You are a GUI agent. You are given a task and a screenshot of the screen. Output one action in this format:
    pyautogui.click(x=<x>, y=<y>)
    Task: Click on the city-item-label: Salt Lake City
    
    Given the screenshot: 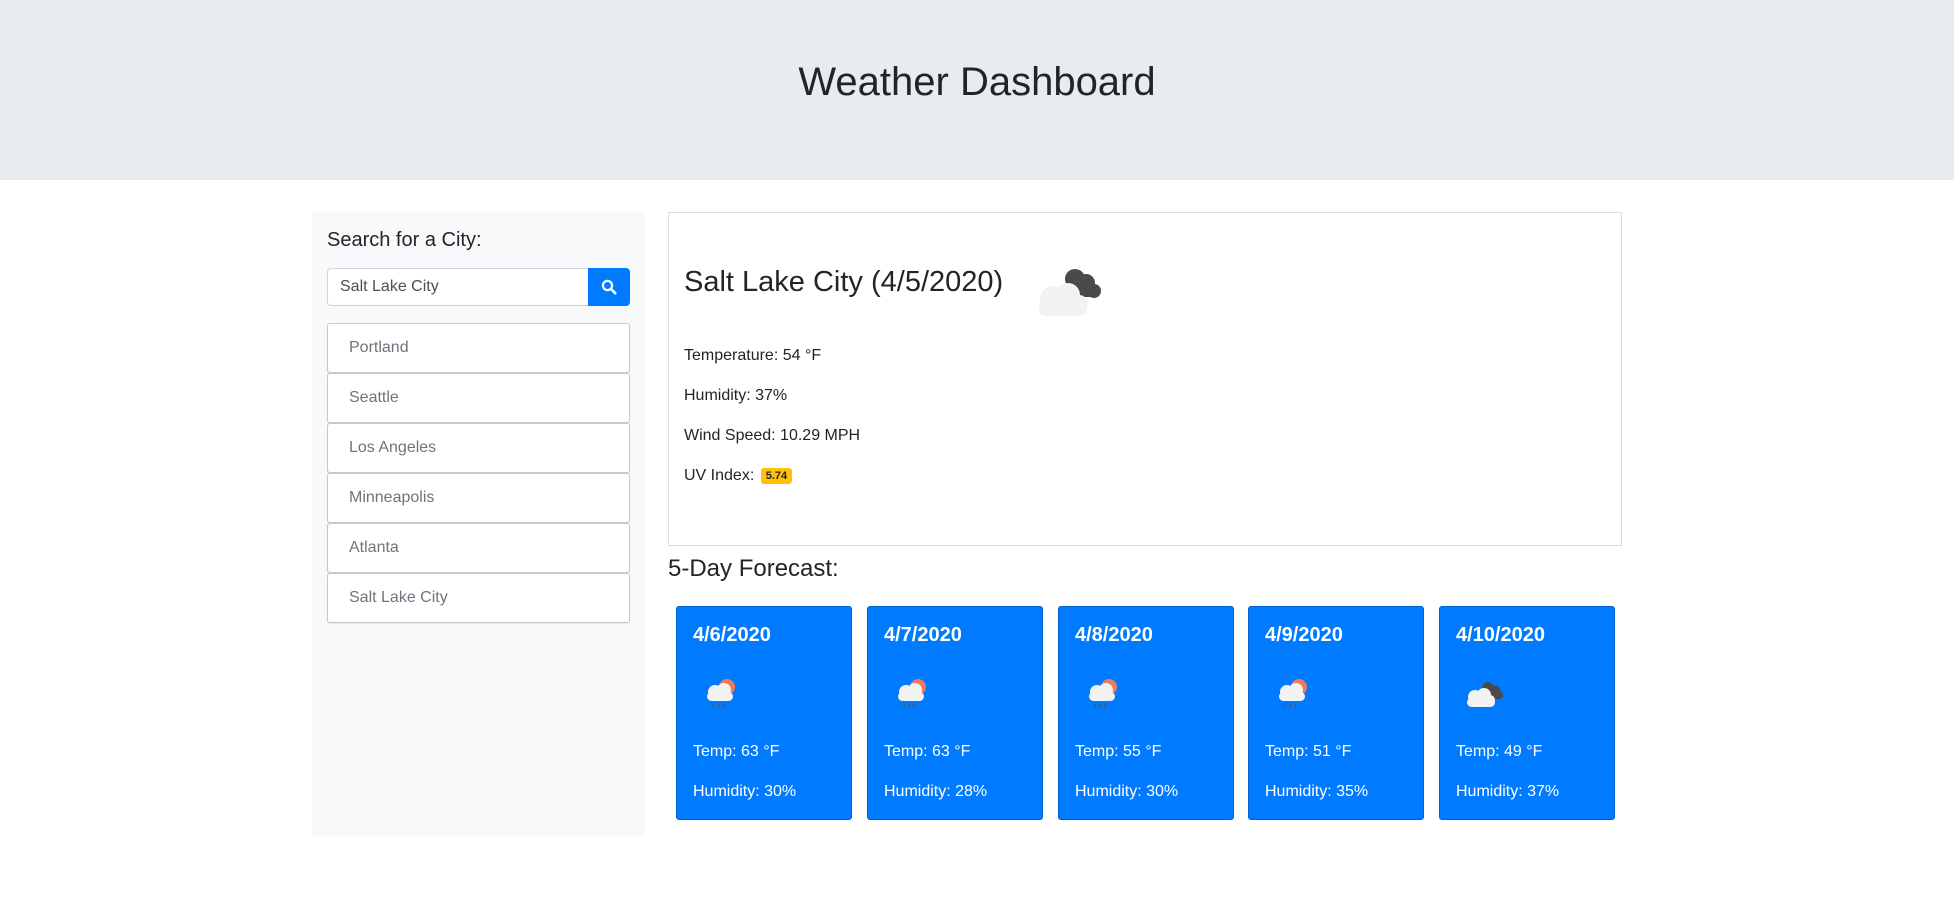 What is the action you would take?
    pyautogui.click(x=398, y=597)
    